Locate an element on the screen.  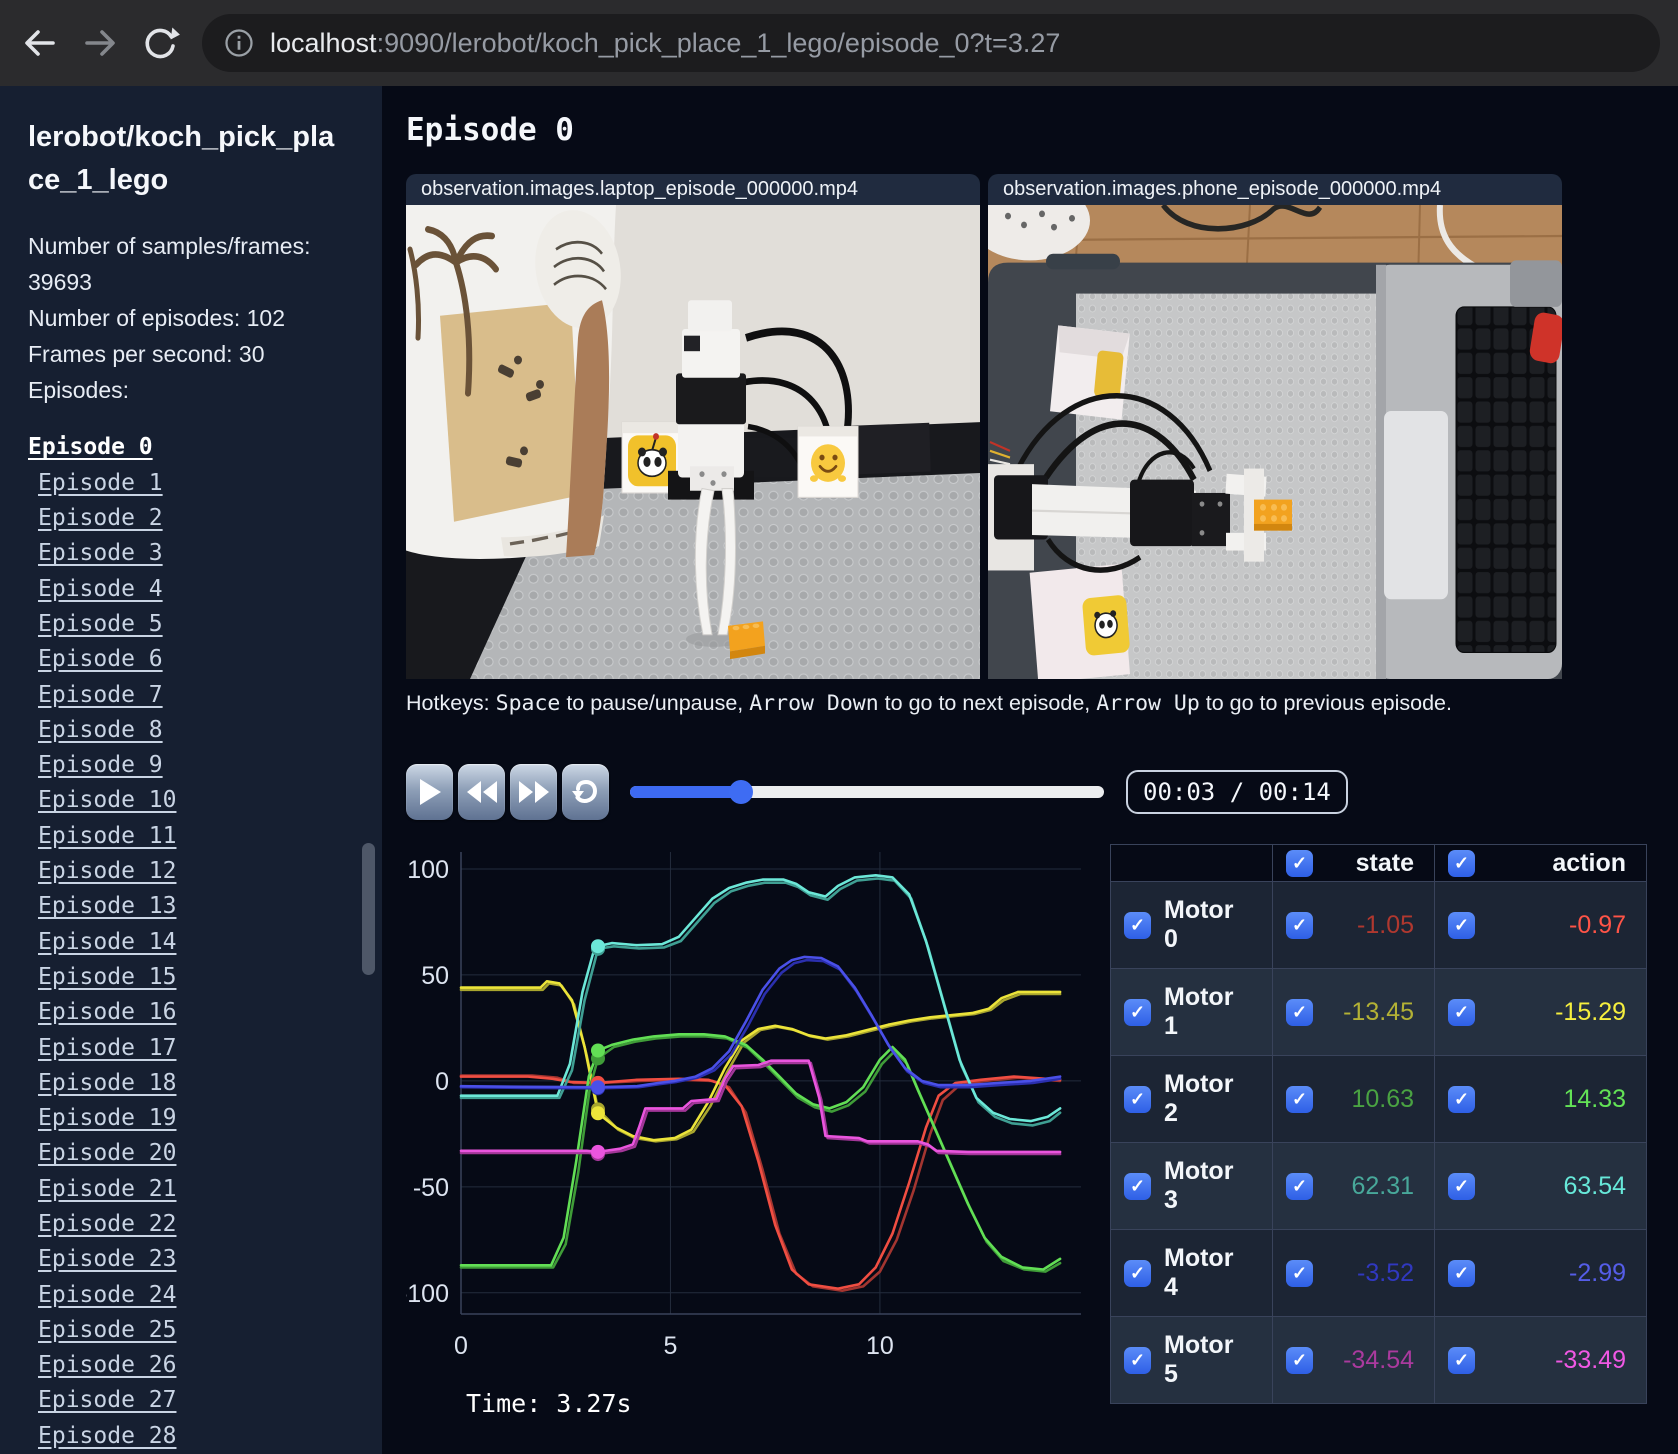
episode-link-episode-1: Episode 1 is located at coordinates (100, 483).